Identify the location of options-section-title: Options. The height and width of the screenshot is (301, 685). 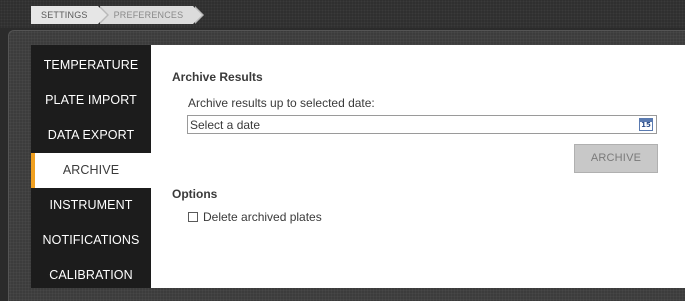
(195, 194).